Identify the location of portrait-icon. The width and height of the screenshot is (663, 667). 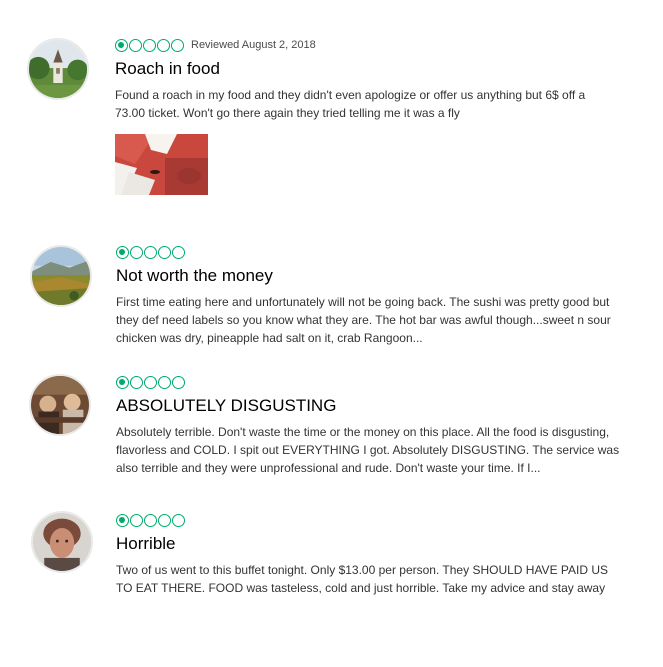
(62, 542).